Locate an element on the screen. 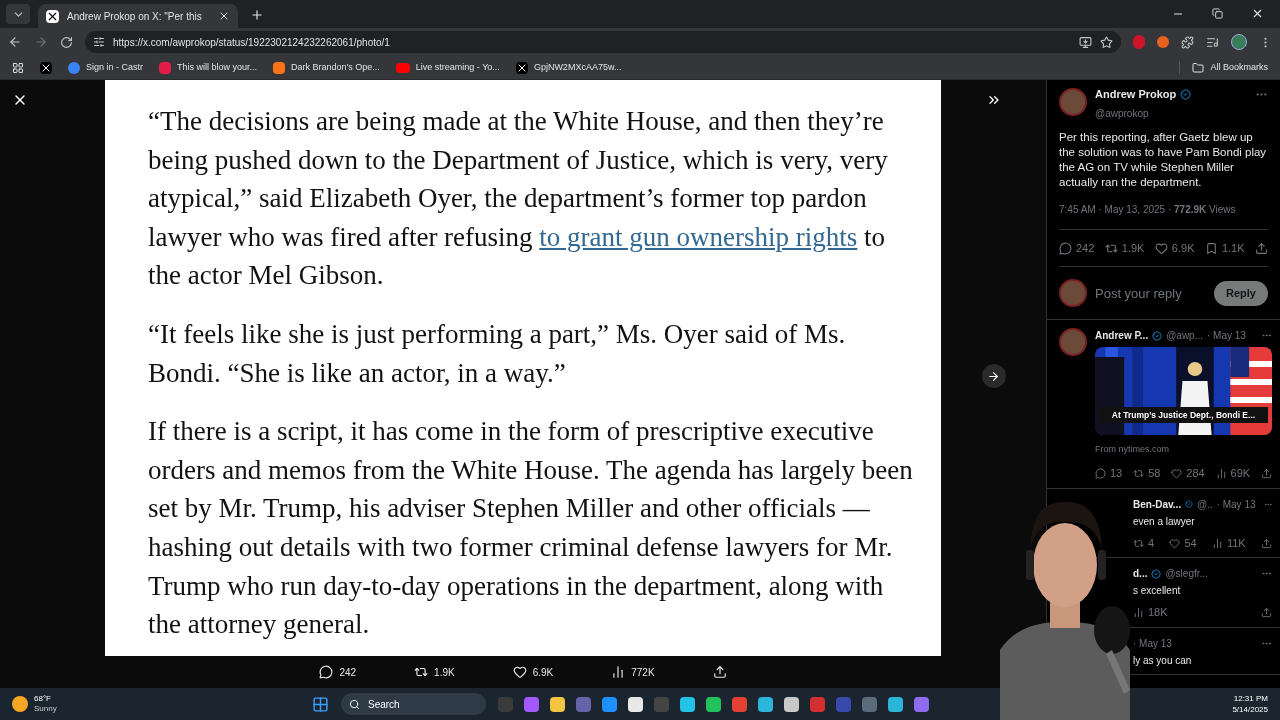 Image resolution: width=1280 pixels, height=720 pixels. letter-logo-icon is located at coordinates (165, 67).